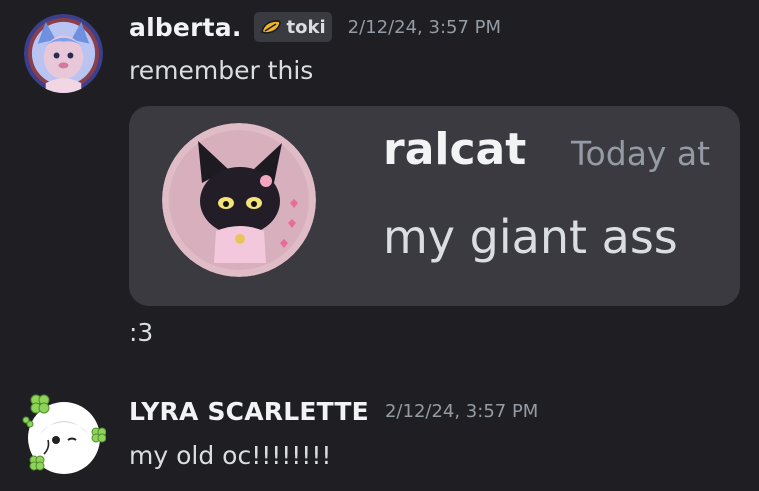 This screenshot has width=759, height=491. I want to click on guild-tag: toki, so click(292, 27).